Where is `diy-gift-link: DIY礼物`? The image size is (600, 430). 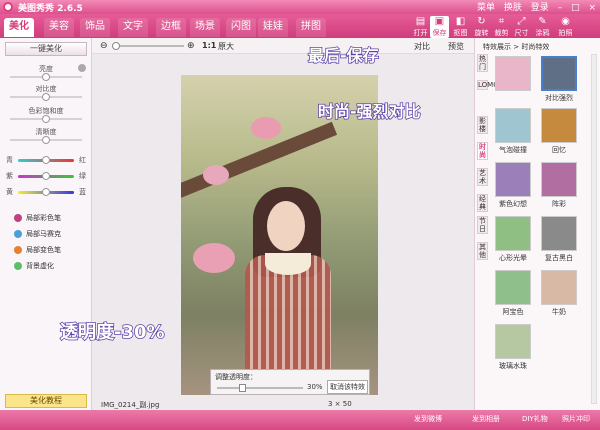 diy-gift-link: DIY礼物 is located at coordinates (535, 419).